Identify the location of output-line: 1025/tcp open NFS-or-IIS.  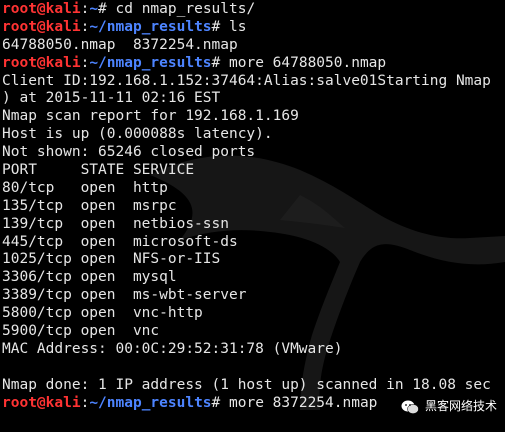
(111, 259).